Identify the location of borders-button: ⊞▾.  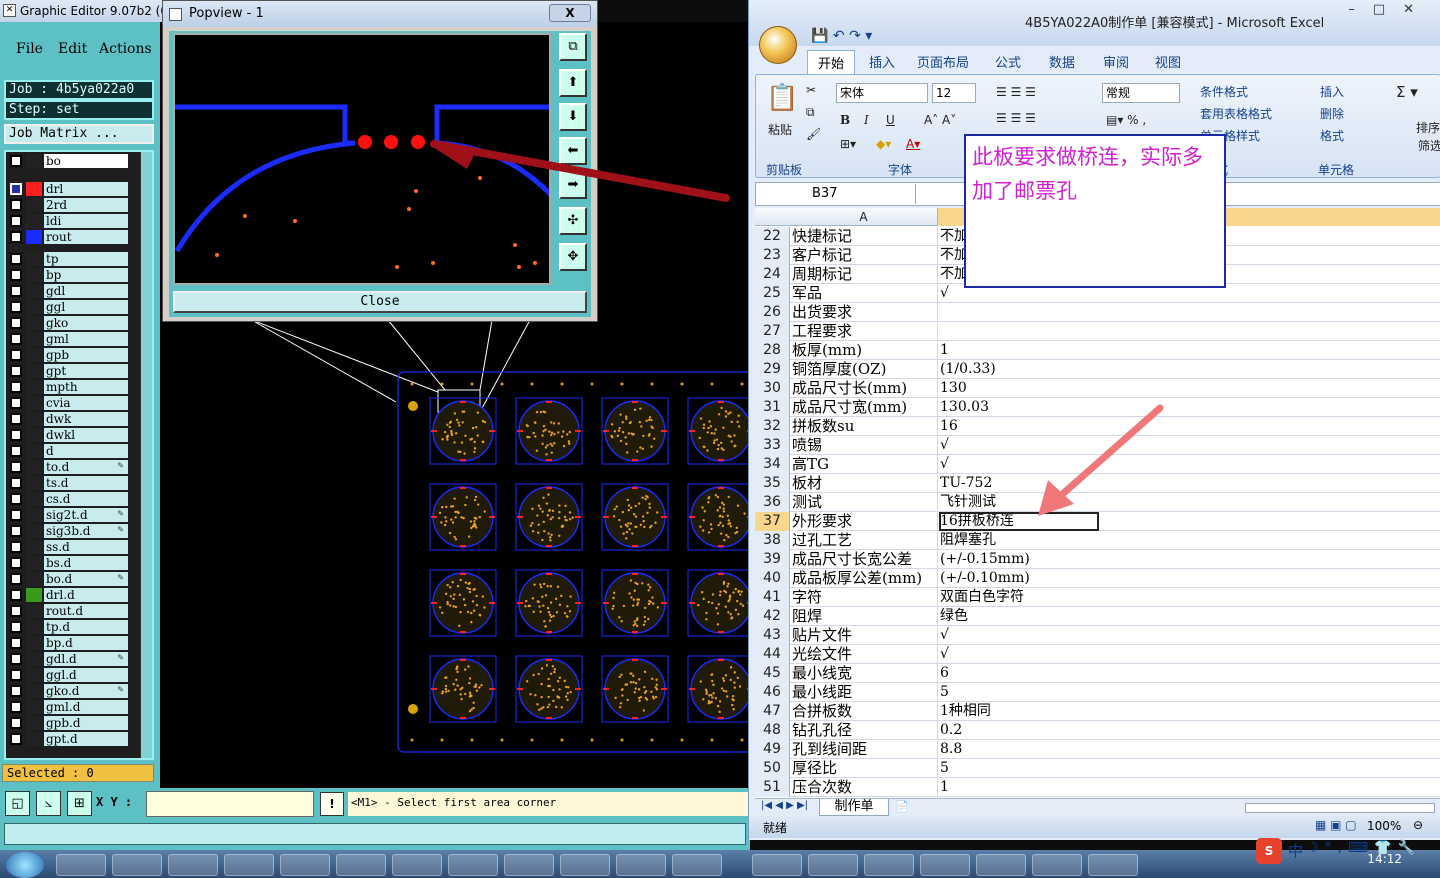
(848, 144).